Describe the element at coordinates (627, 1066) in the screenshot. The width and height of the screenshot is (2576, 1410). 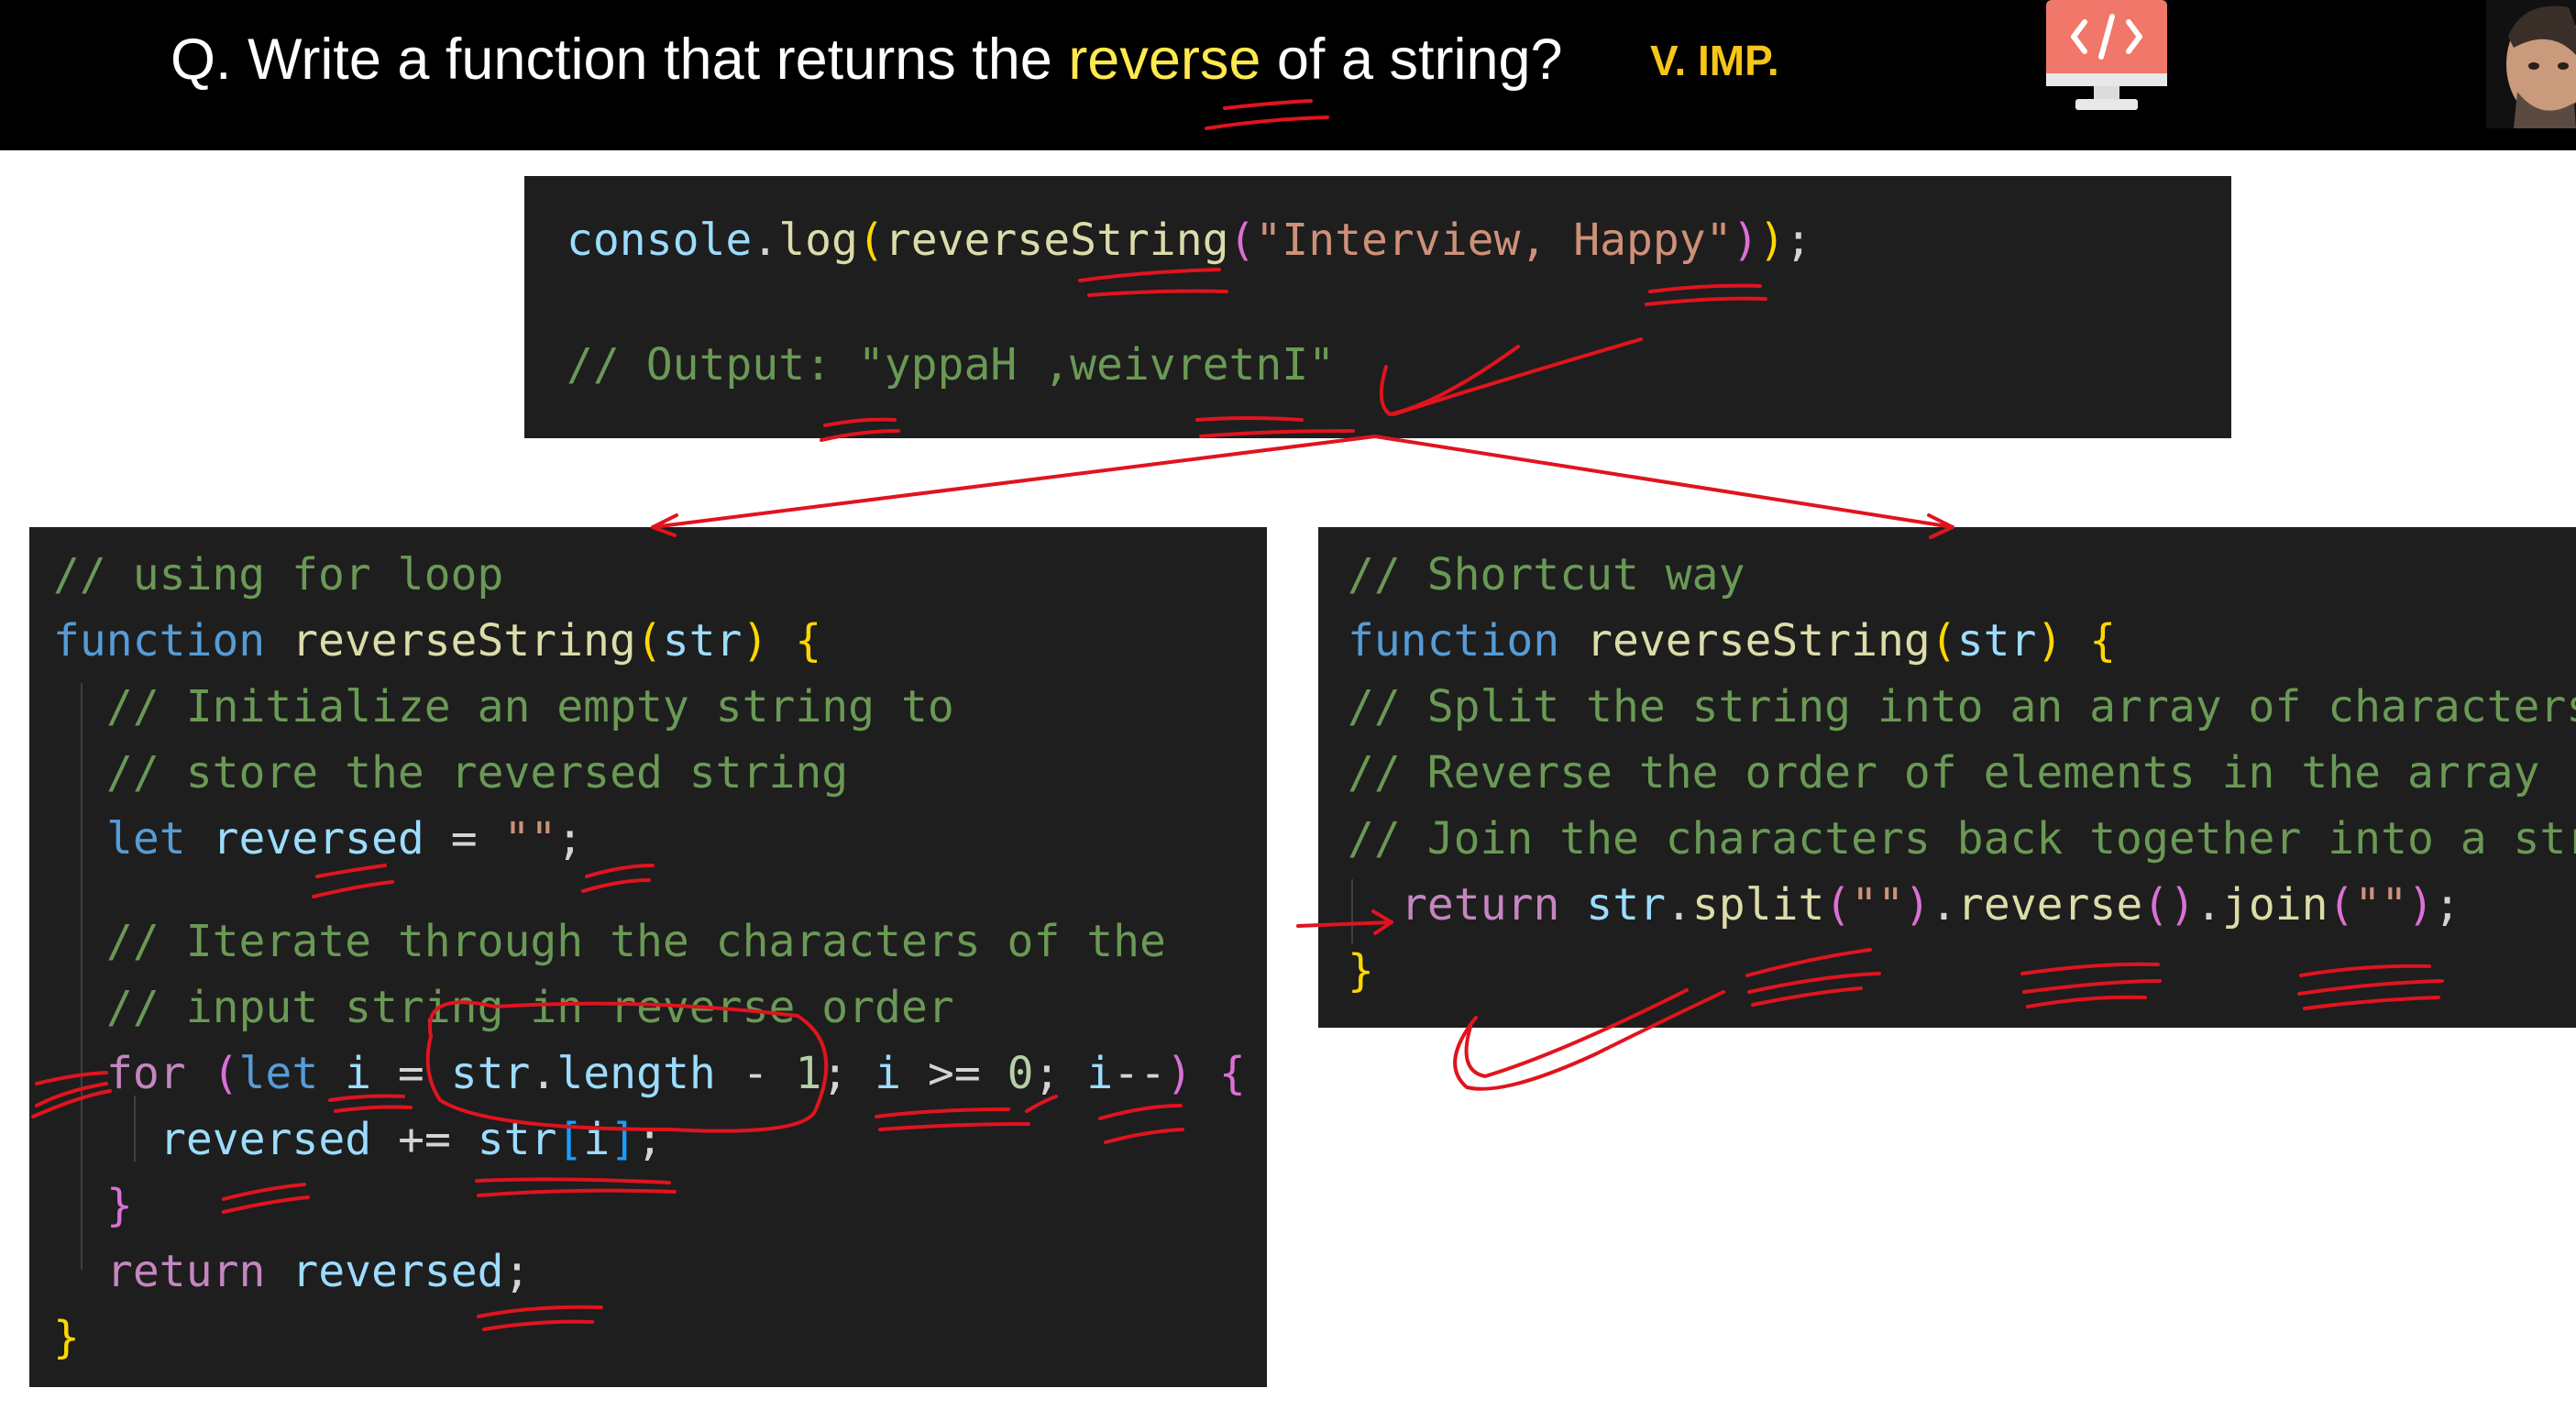
I see `circle-mark` at that location.